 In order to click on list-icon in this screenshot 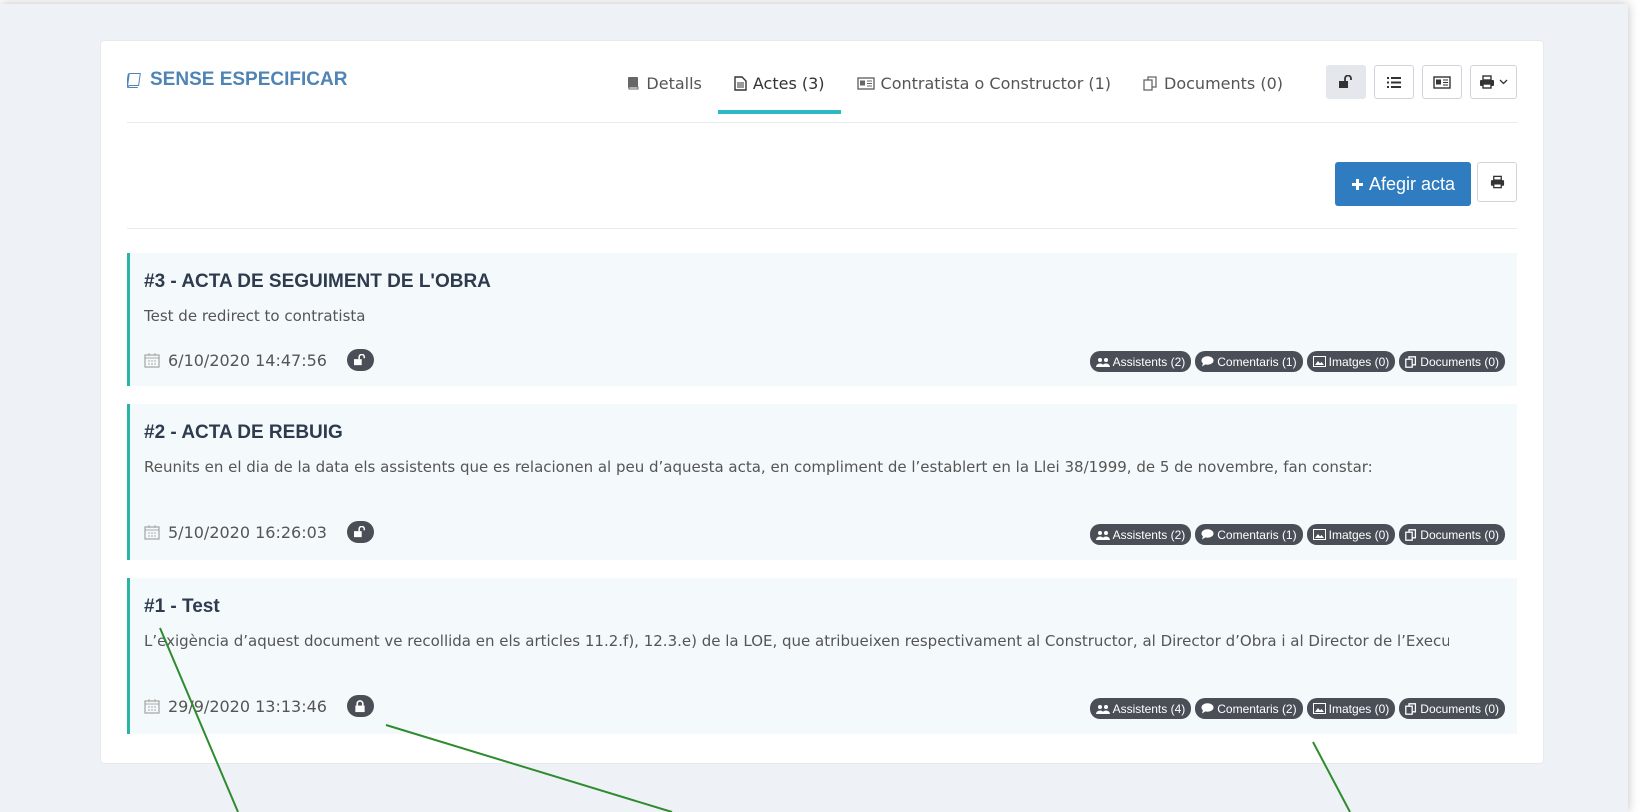, I will do `click(1394, 82)`.